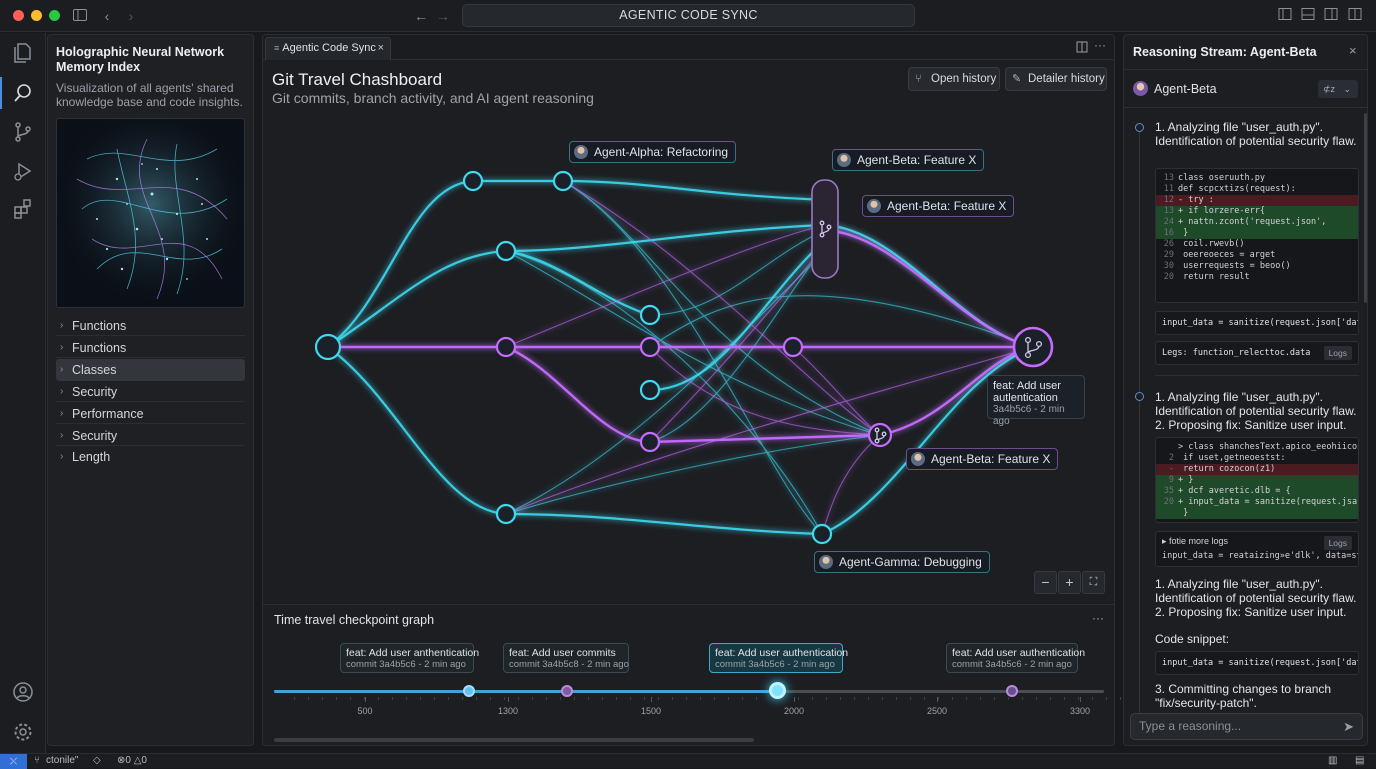 The image size is (1376, 769). I want to click on timeline-tick-label: 1500, so click(651, 711).